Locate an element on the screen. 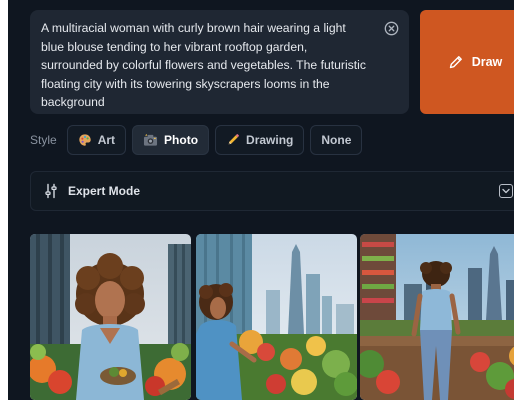 This screenshot has width=514, height=400. palette-icon is located at coordinates (85, 140).